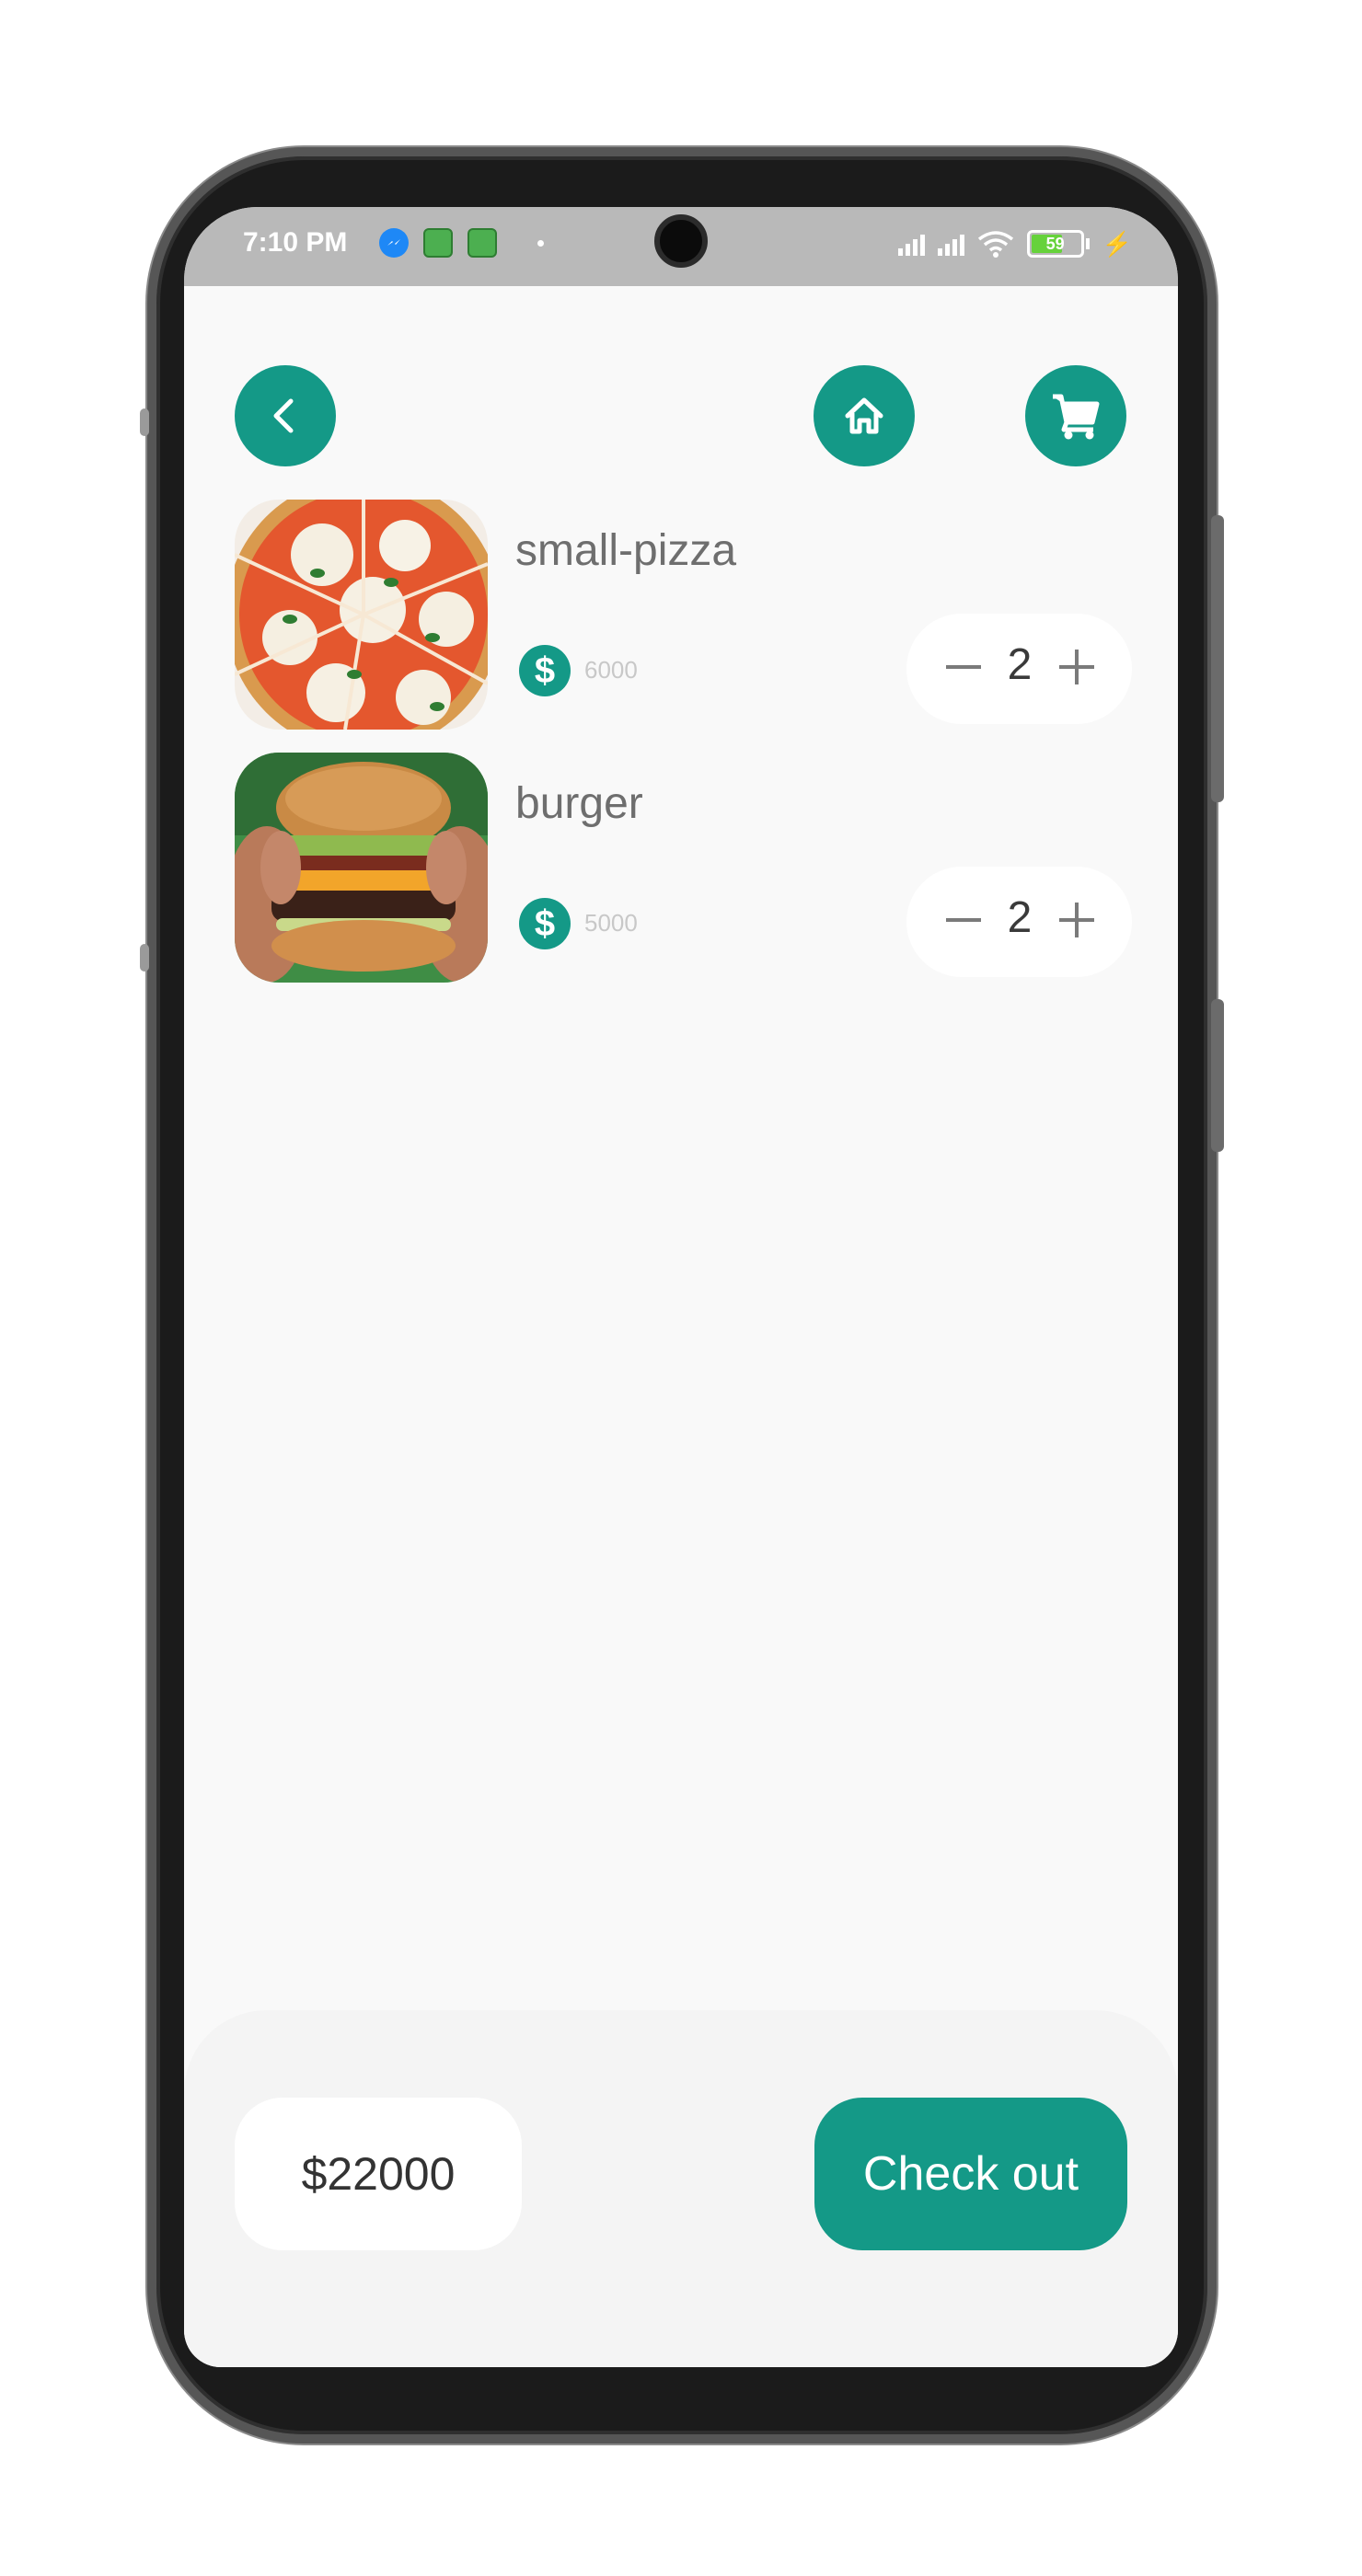  Describe the element at coordinates (379, 2174) in the screenshot. I see `cart-total: $22000` at that location.